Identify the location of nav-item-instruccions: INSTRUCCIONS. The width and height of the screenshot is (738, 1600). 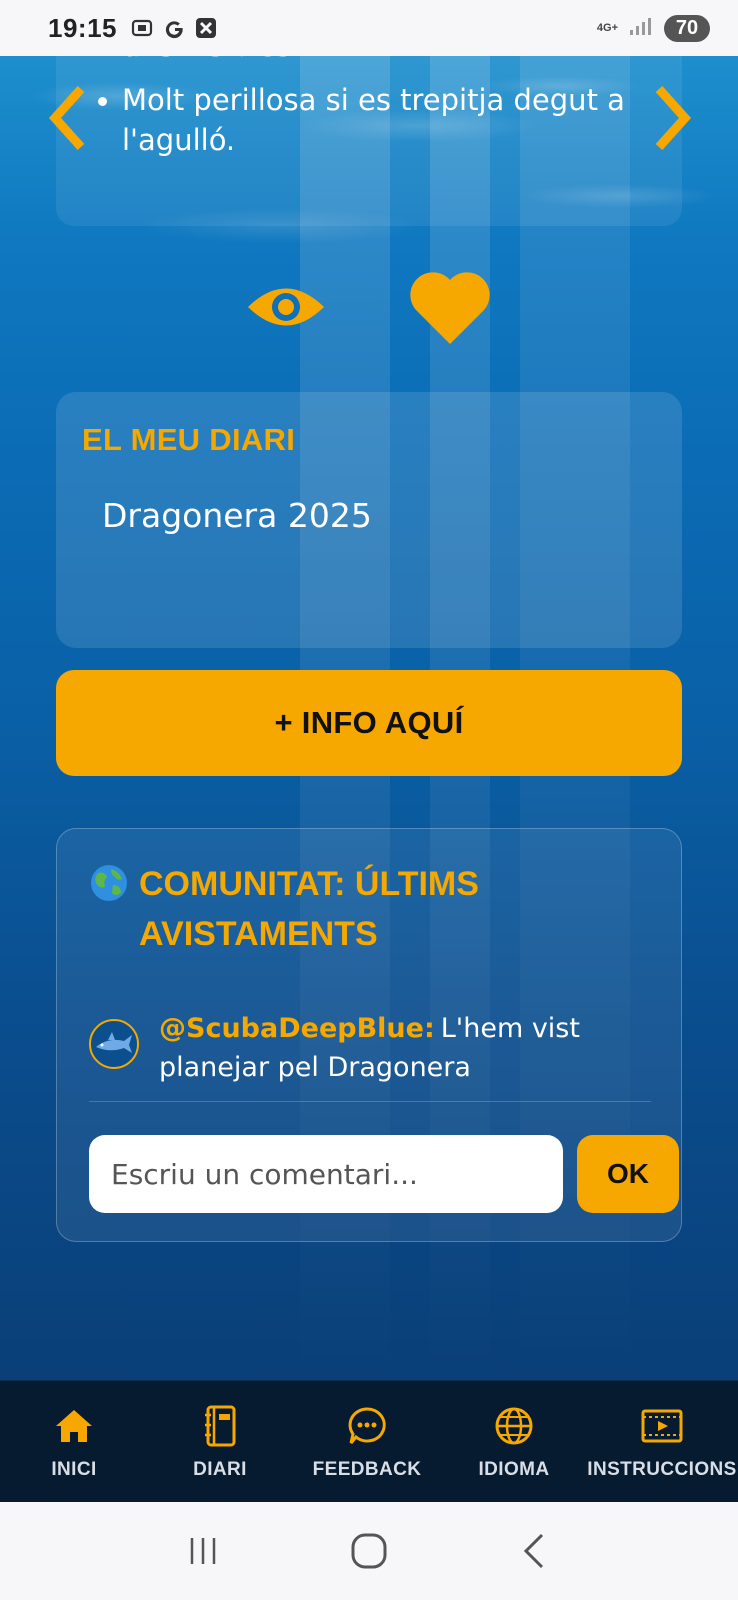
(662, 1441).